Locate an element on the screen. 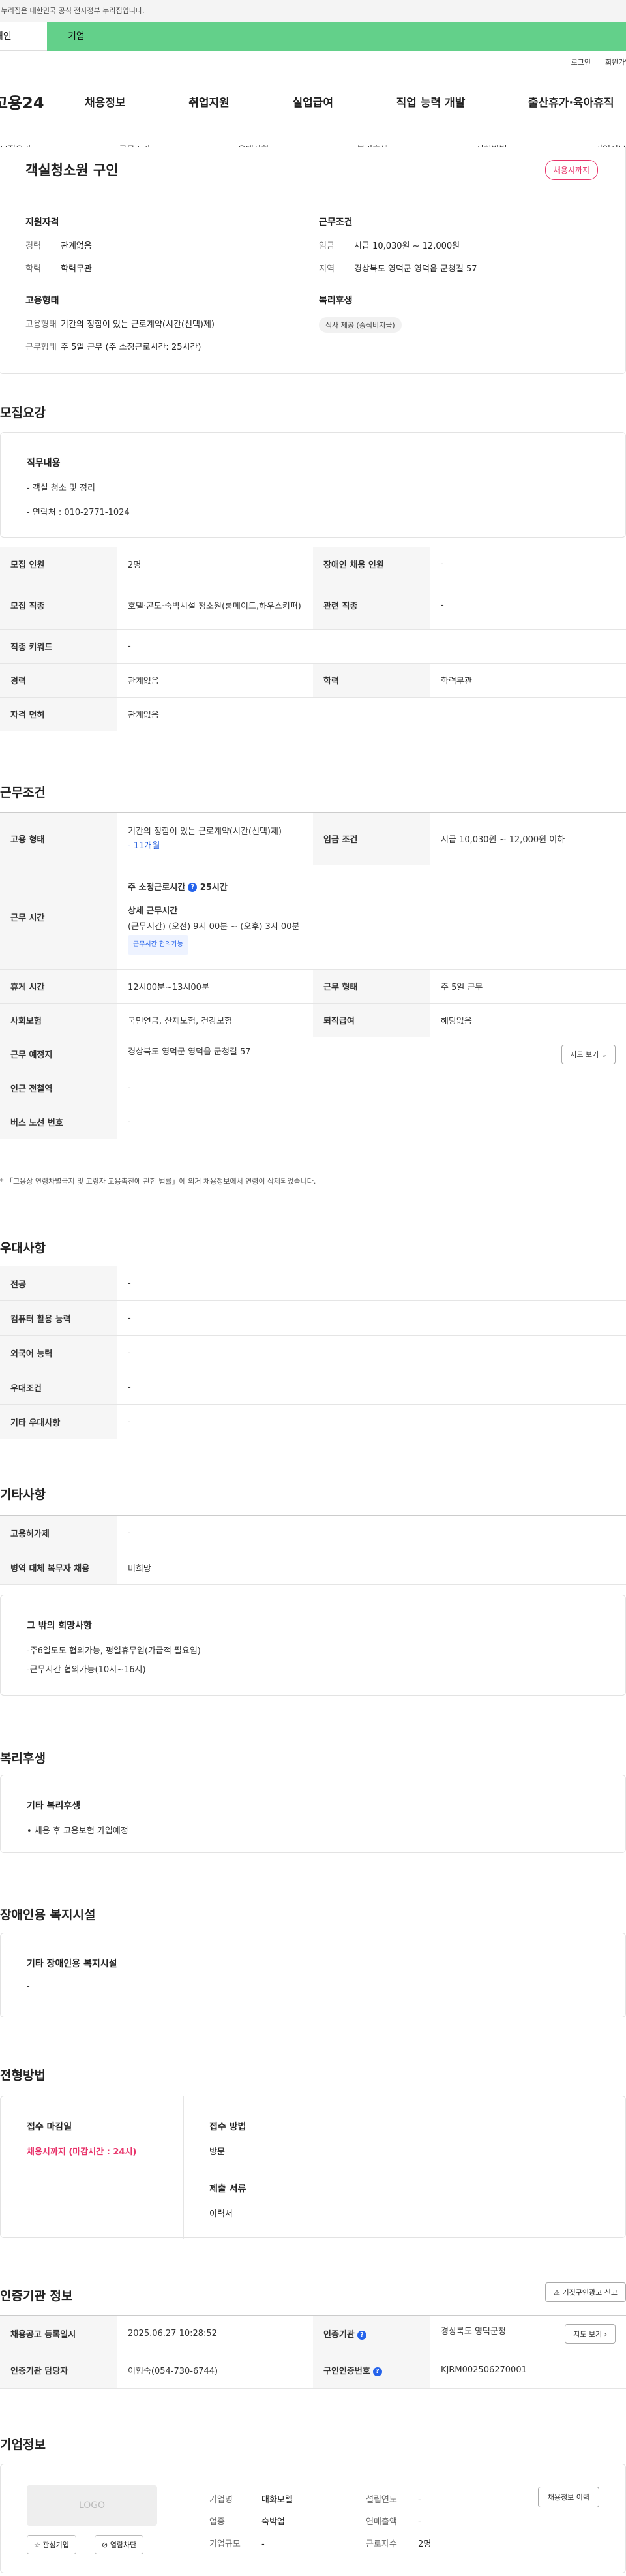 The height and width of the screenshot is (2576, 626). qualification-heading: 지원자격 is located at coordinates (42, 222).